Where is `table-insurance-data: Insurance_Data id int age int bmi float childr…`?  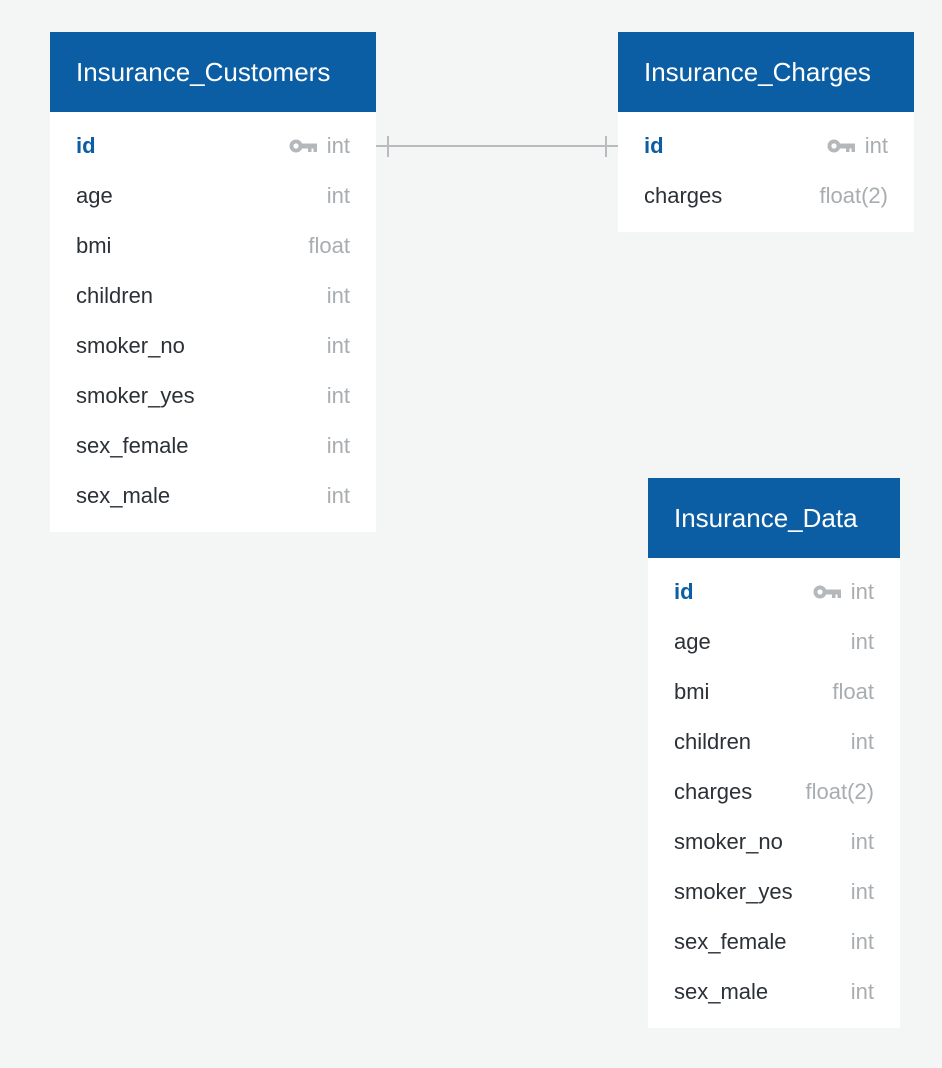
table-insurance-data: Insurance_Data id int age int bmi float childr… is located at coordinates (774, 753).